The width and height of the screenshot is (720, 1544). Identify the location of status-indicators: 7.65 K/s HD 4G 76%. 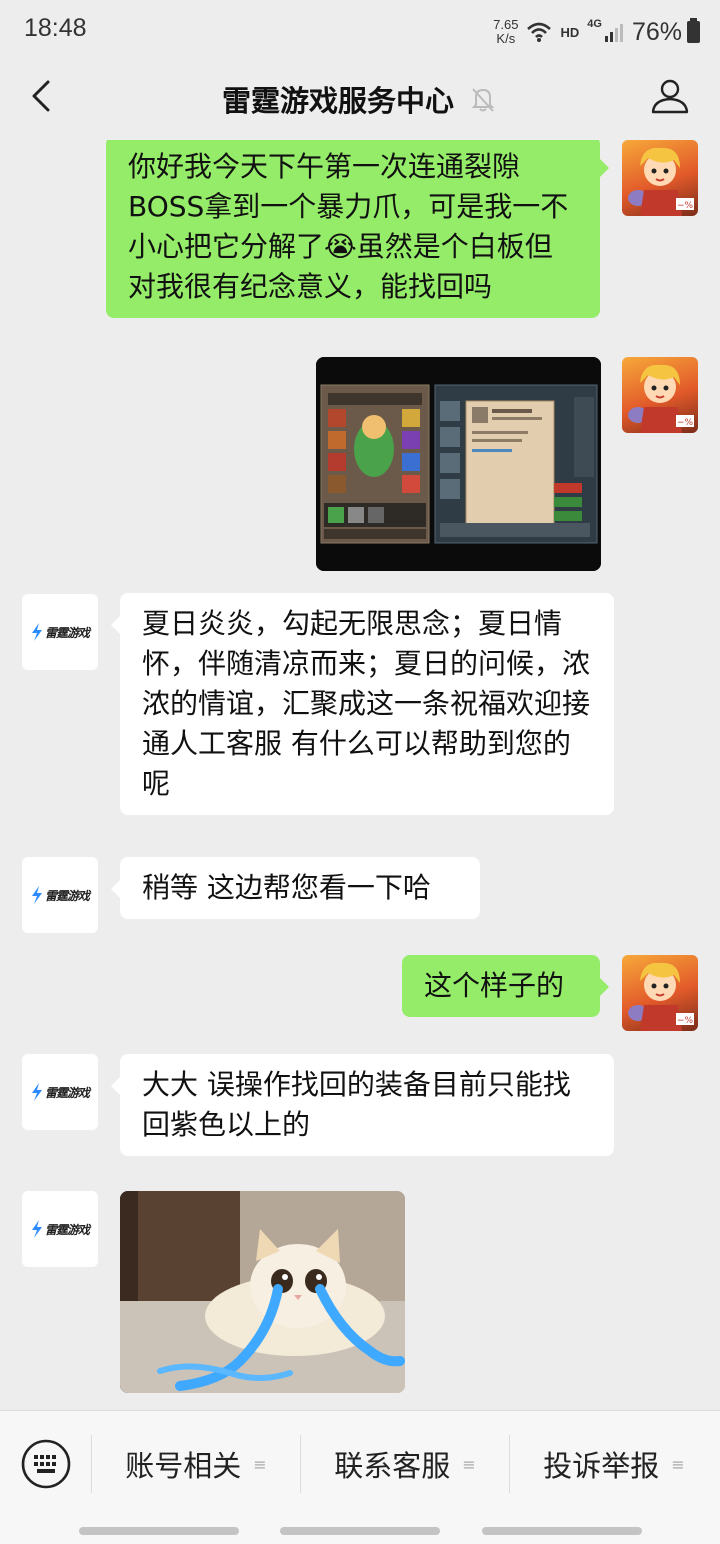
(596, 32).